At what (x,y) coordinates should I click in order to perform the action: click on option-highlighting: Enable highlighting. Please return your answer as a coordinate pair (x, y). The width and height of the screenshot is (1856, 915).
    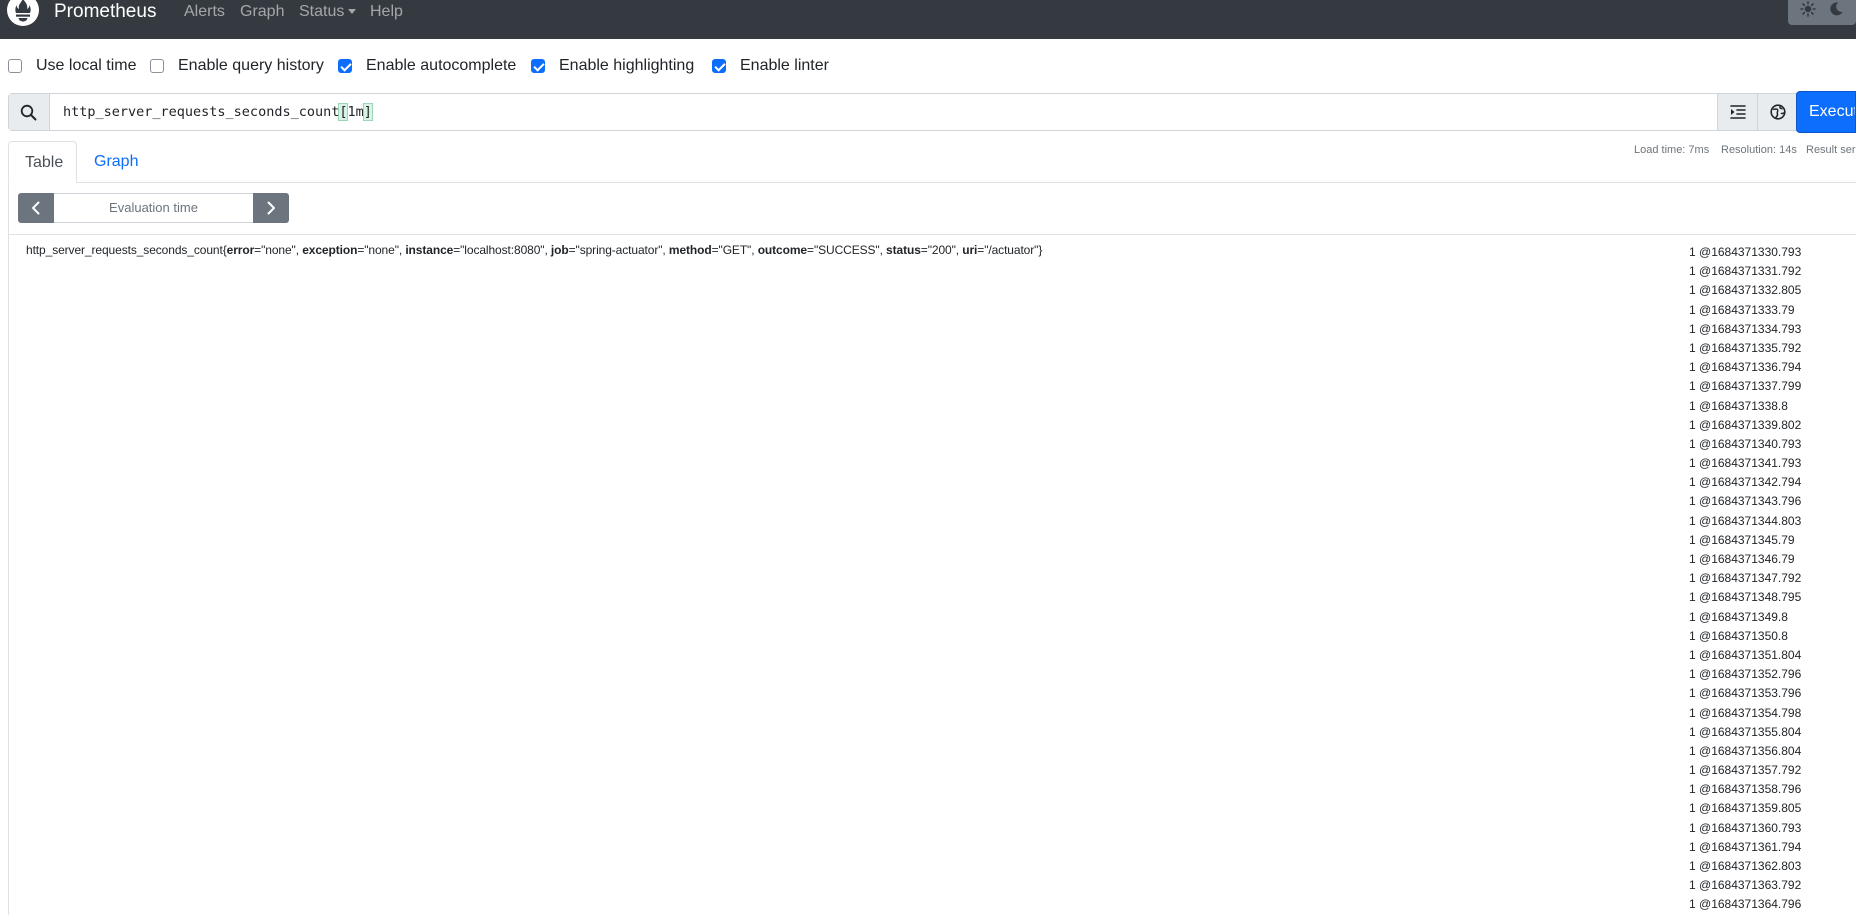
    Looking at the image, I should click on (612, 66).